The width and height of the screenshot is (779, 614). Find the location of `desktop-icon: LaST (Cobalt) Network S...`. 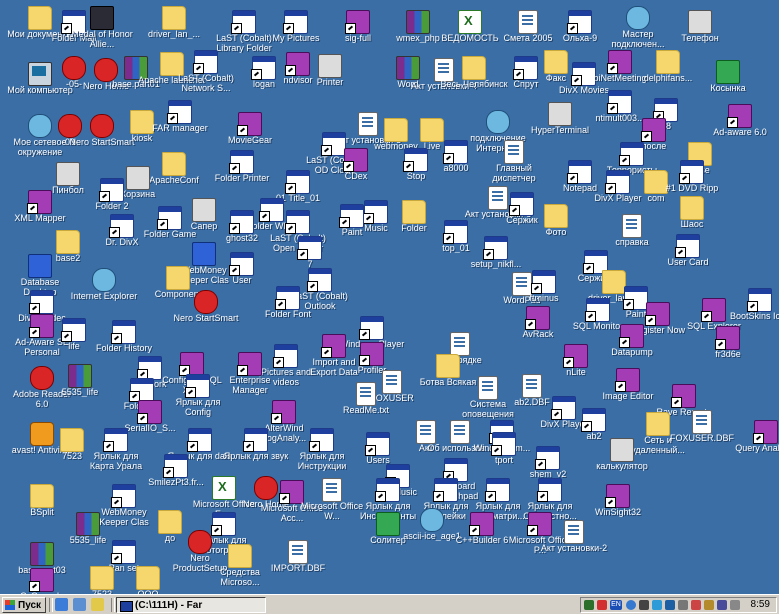

desktop-icon: LaST (Cobalt) Network S... is located at coordinates (206, 72).